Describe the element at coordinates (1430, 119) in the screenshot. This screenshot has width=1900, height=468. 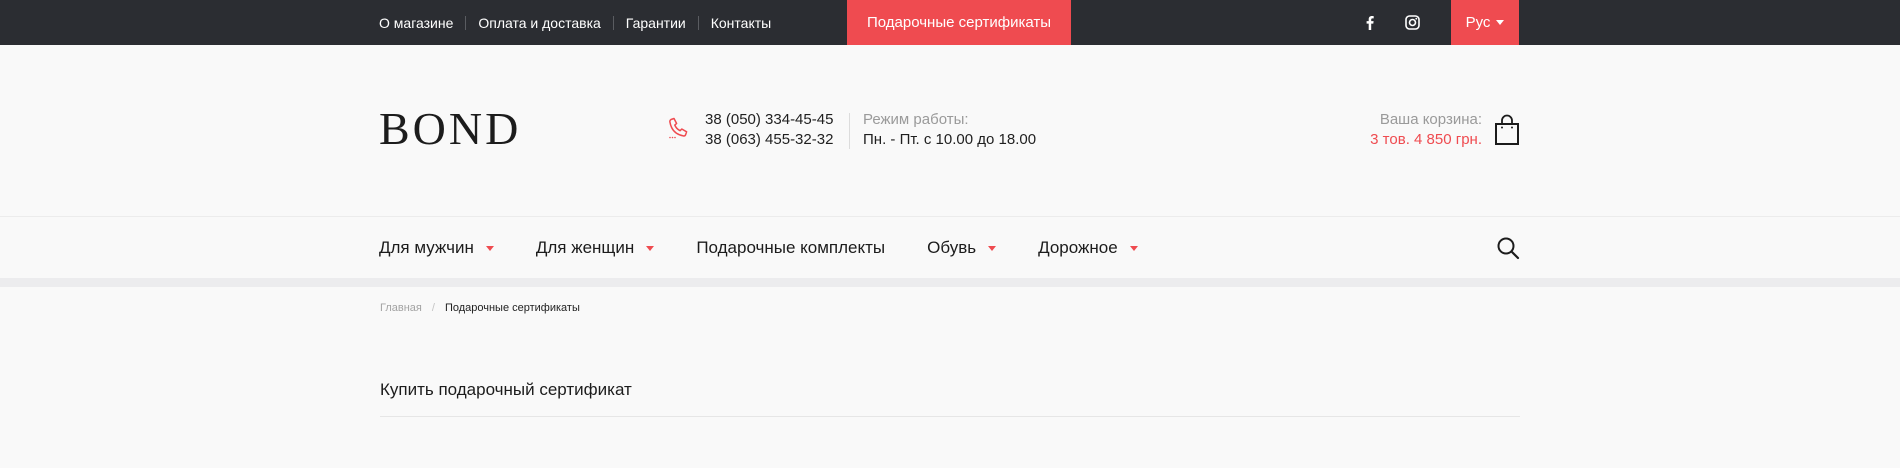
I see `cart-label: Ваша корзина:` at that location.